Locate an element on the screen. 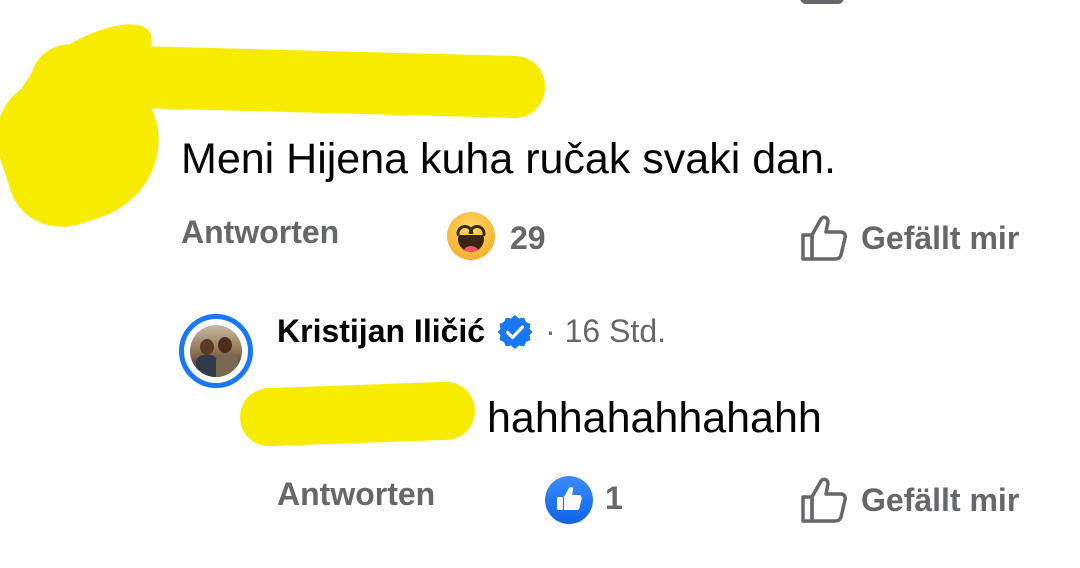 The width and height of the screenshot is (1080, 568). author-name: Kristijan Iličić is located at coordinates (381, 331).